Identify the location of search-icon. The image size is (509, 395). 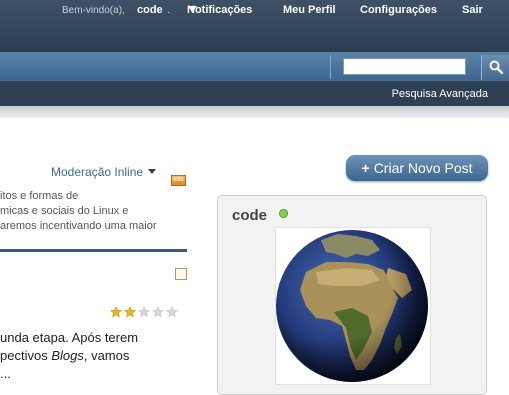
(496, 67).